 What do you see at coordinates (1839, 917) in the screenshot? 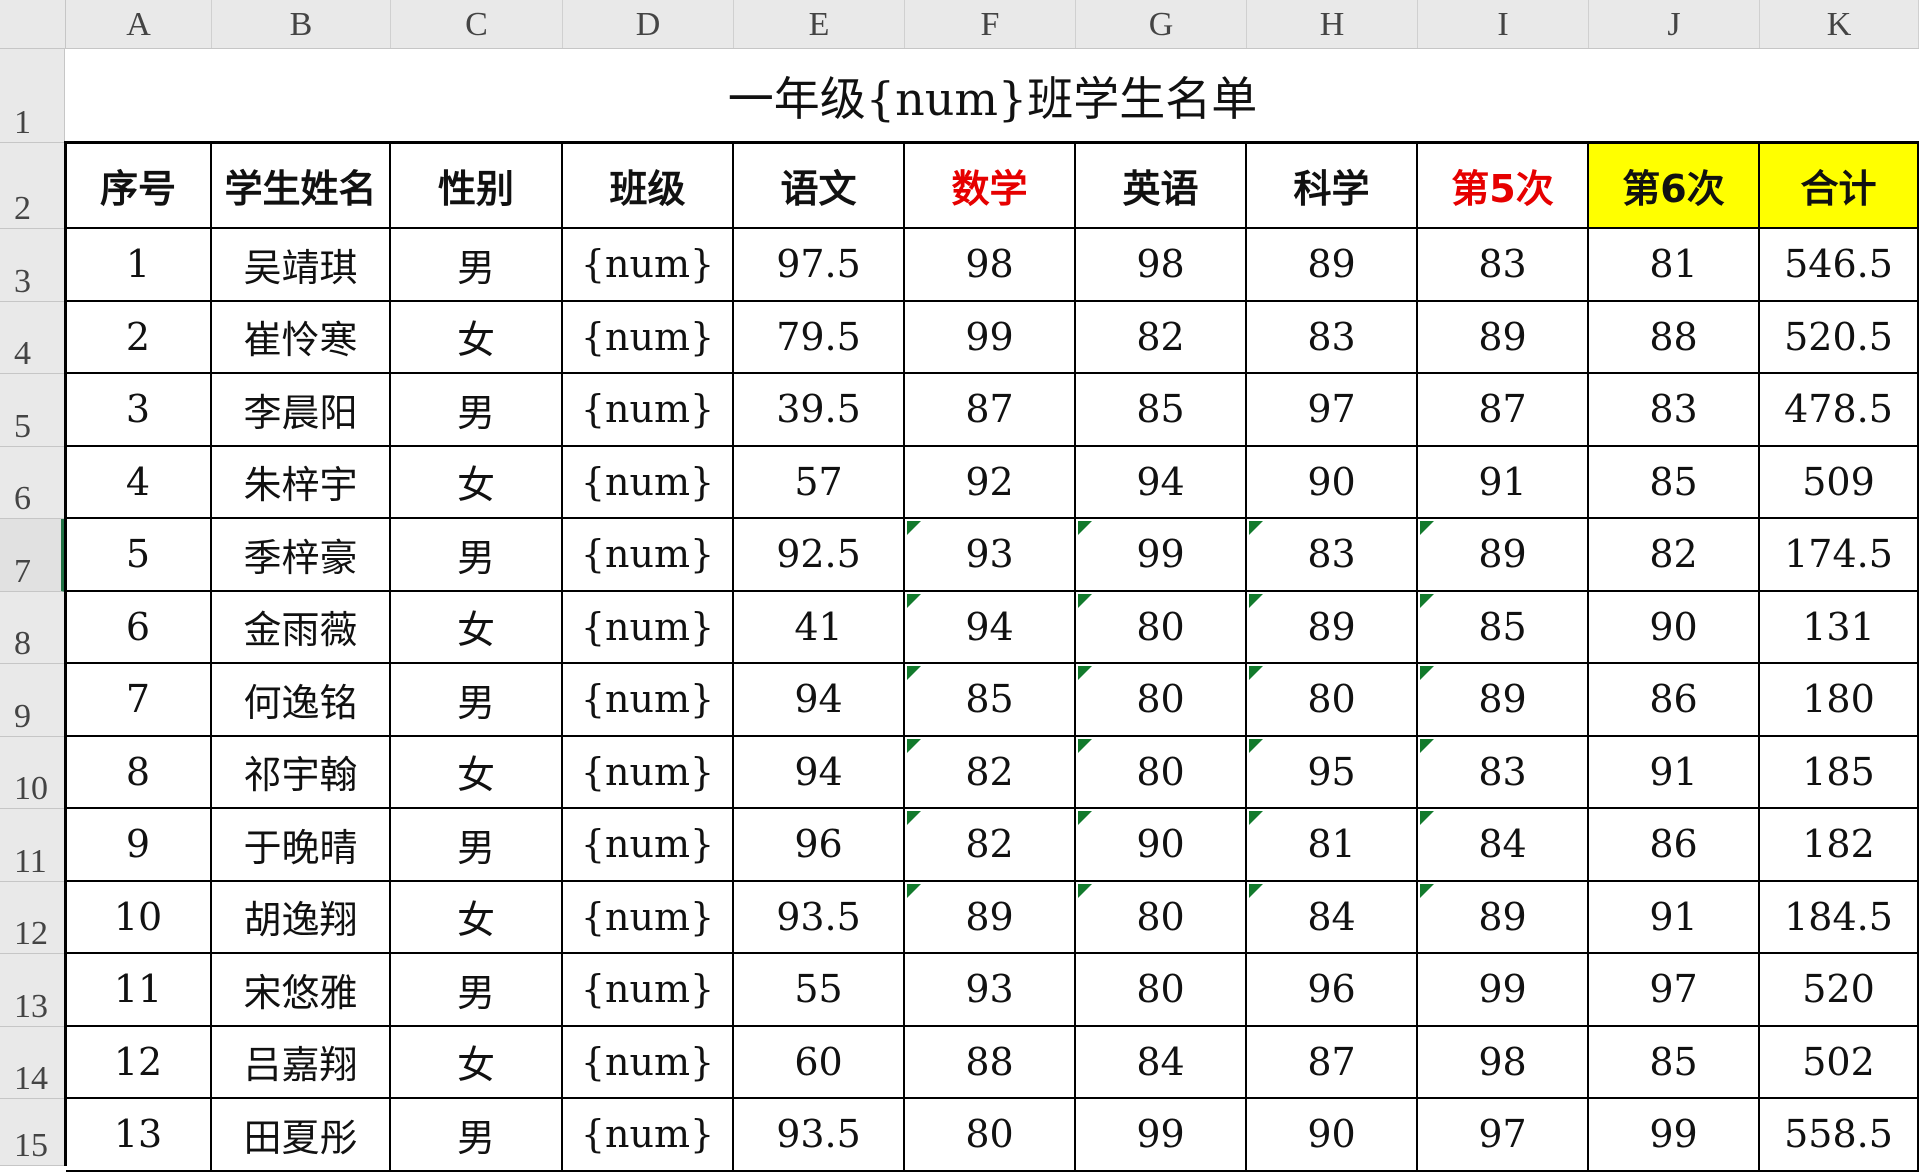
I see `cell-k12: 184.5` at bounding box center [1839, 917].